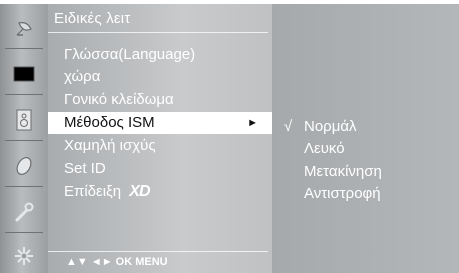 This screenshot has height=273, width=459. What do you see at coordinates (330, 126) in the screenshot?
I see `submenu-item-label: Νορμάλ` at bounding box center [330, 126].